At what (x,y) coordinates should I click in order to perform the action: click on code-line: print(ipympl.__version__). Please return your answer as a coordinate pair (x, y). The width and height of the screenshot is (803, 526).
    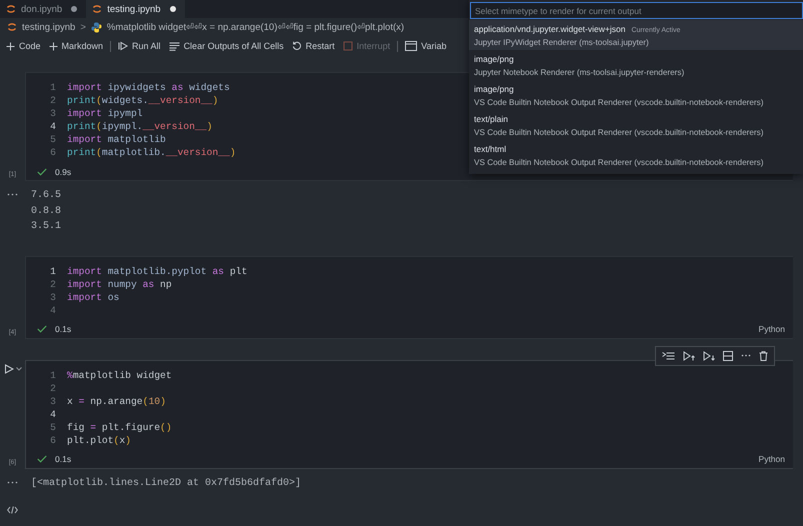
    Looking at the image, I should click on (139, 126).